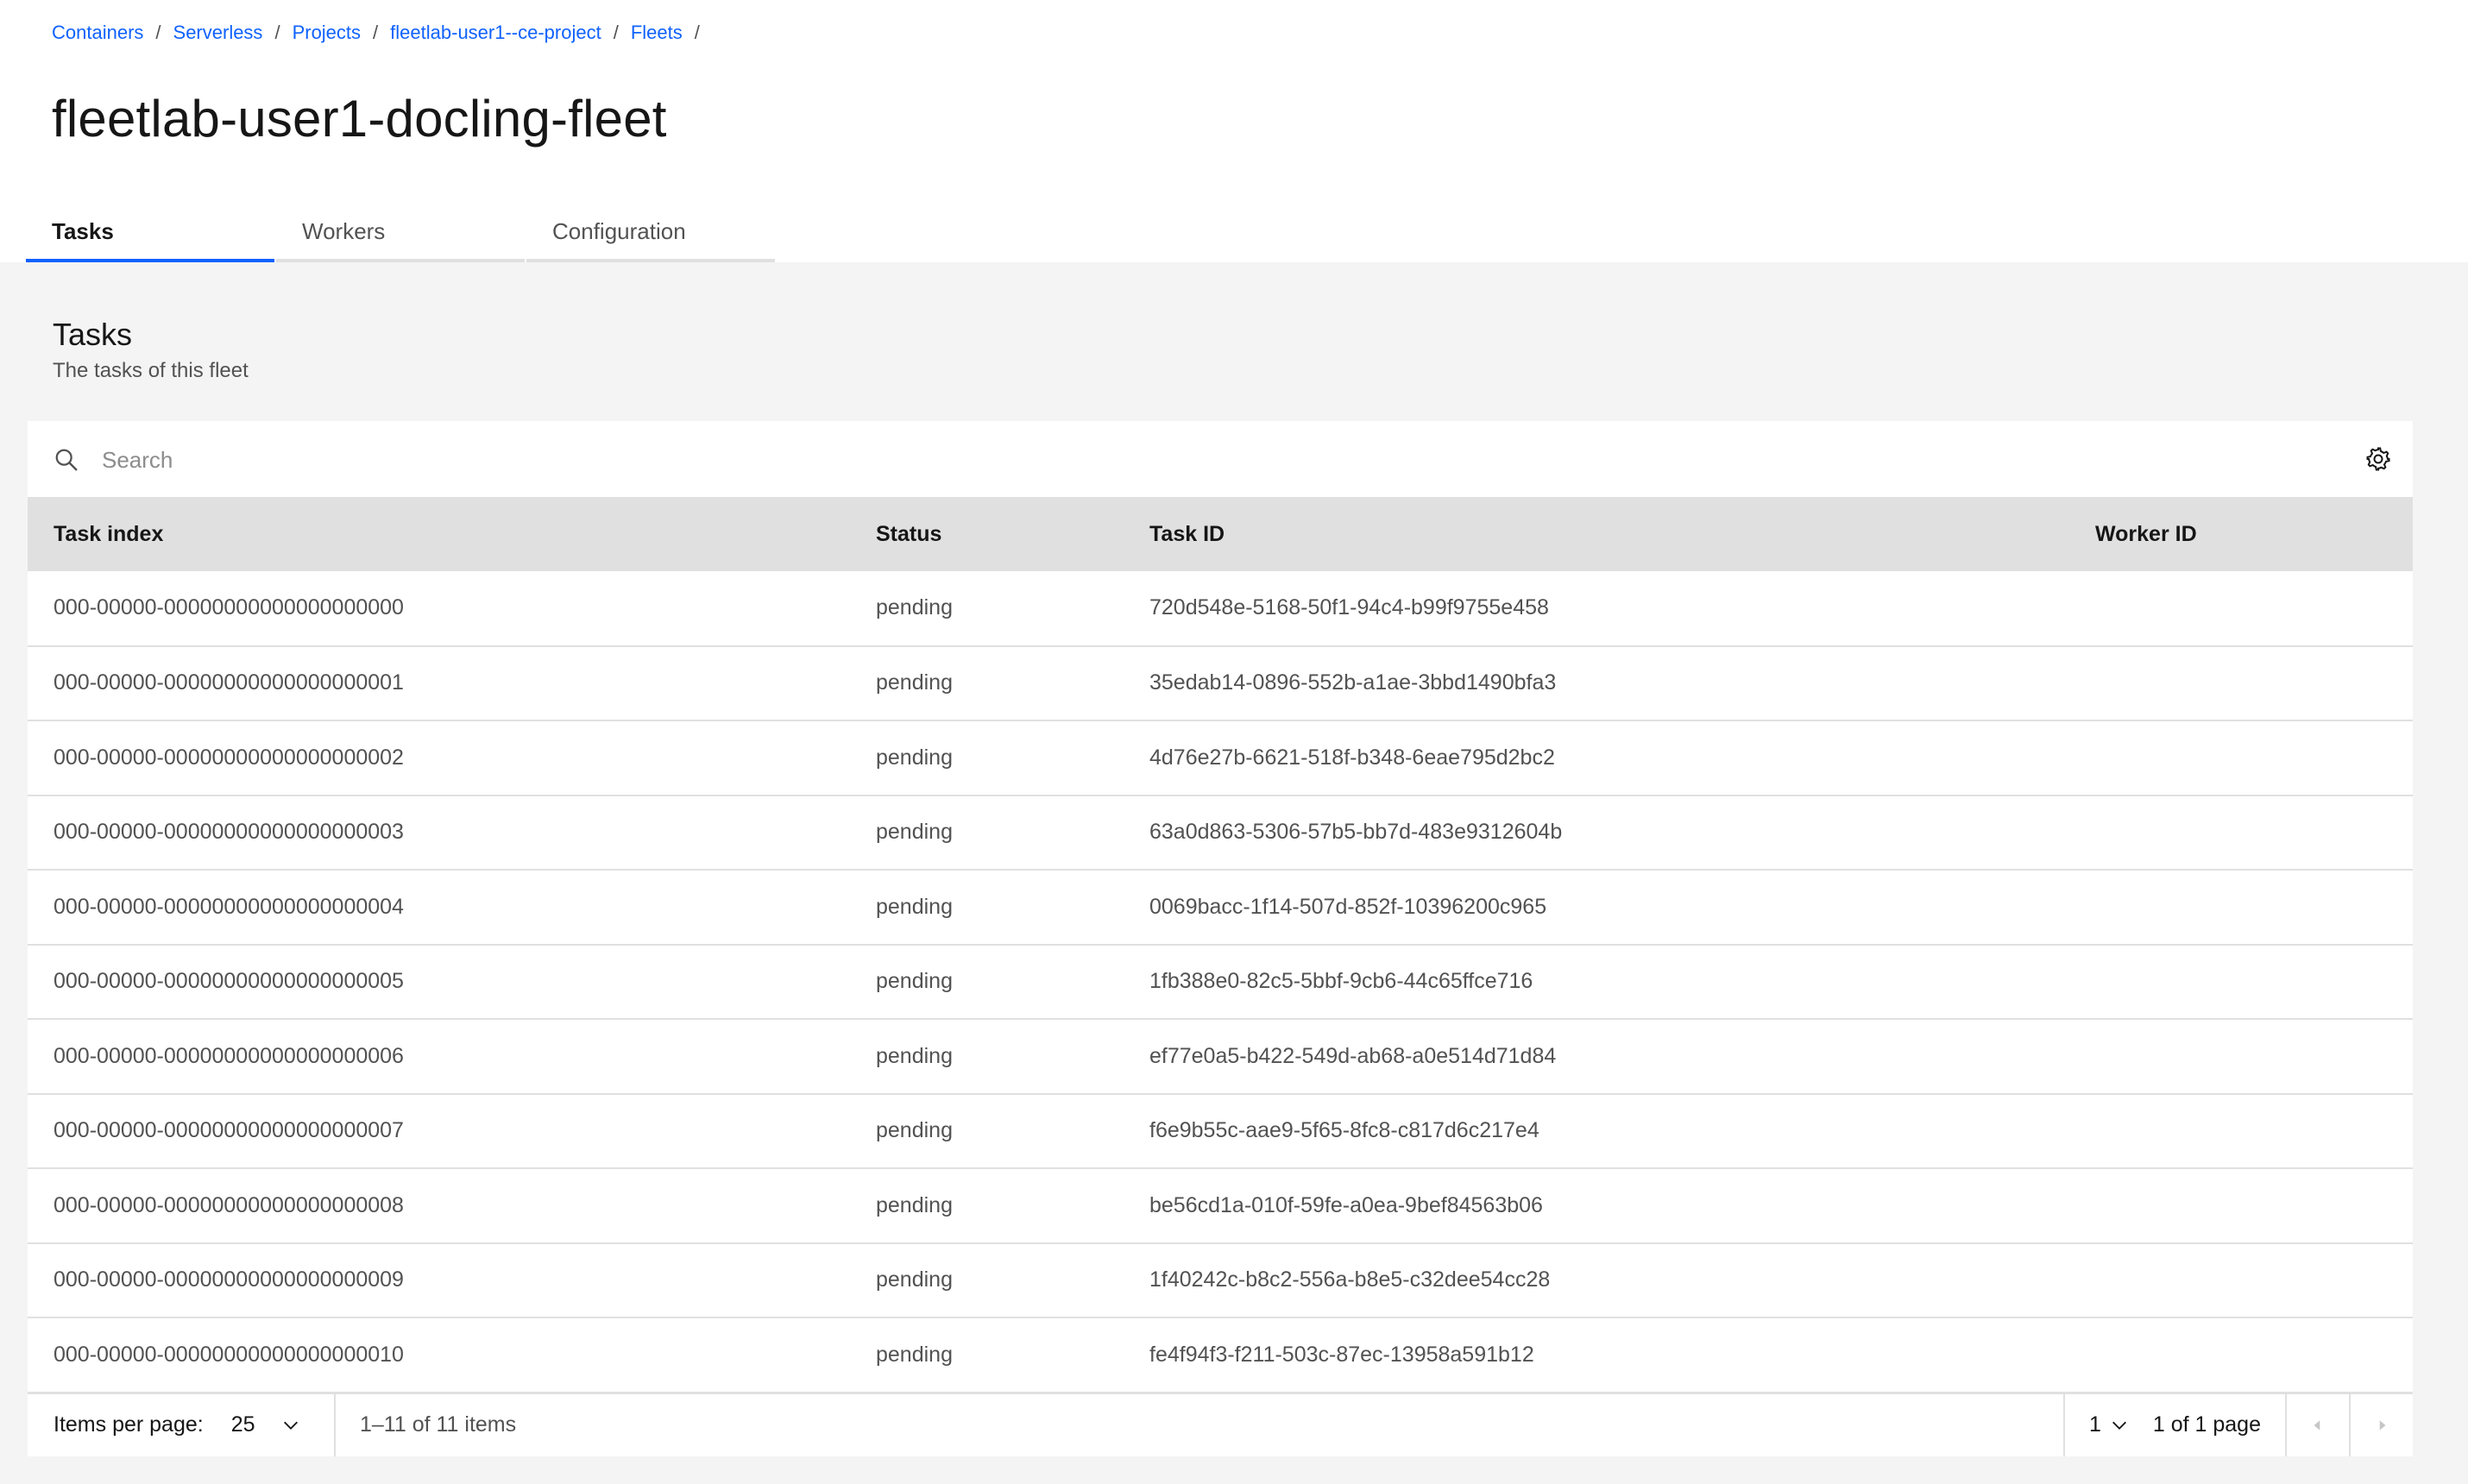 This screenshot has height=1484, width=2468. Describe the element at coordinates (1597, 534) in the screenshot. I see `column-header-task-id: Task ID` at that location.